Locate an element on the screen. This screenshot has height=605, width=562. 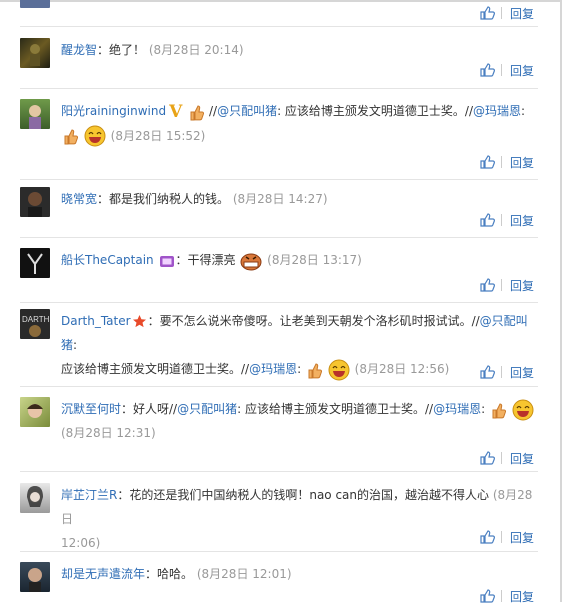
comment-text: ：花的还是我们中国纳税人的钱啊！nao can的治国，越治越不得人心 is located at coordinates (303, 495).